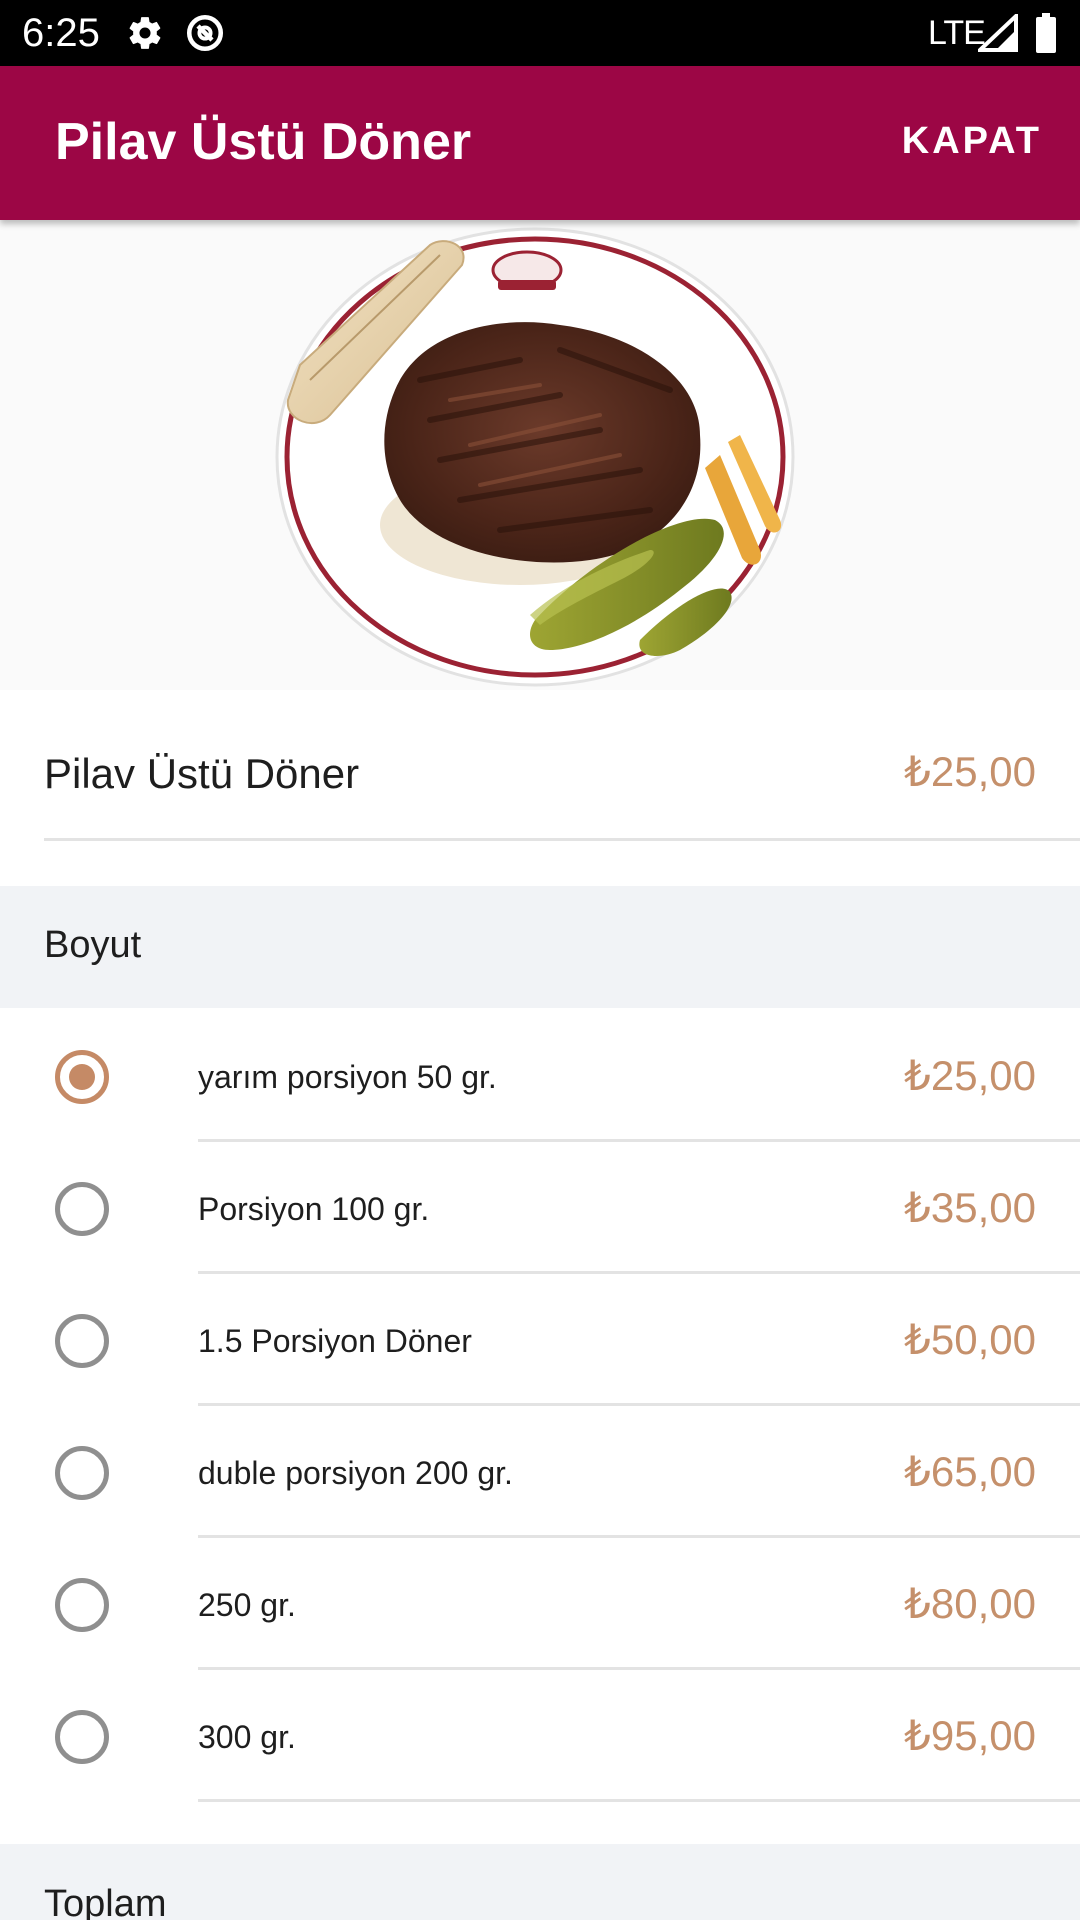 The height and width of the screenshot is (1920, 1080). What do you see at coordinates (145, 35) in the screenshot?
I see `gear-icon` at bounding box center [145, 35].